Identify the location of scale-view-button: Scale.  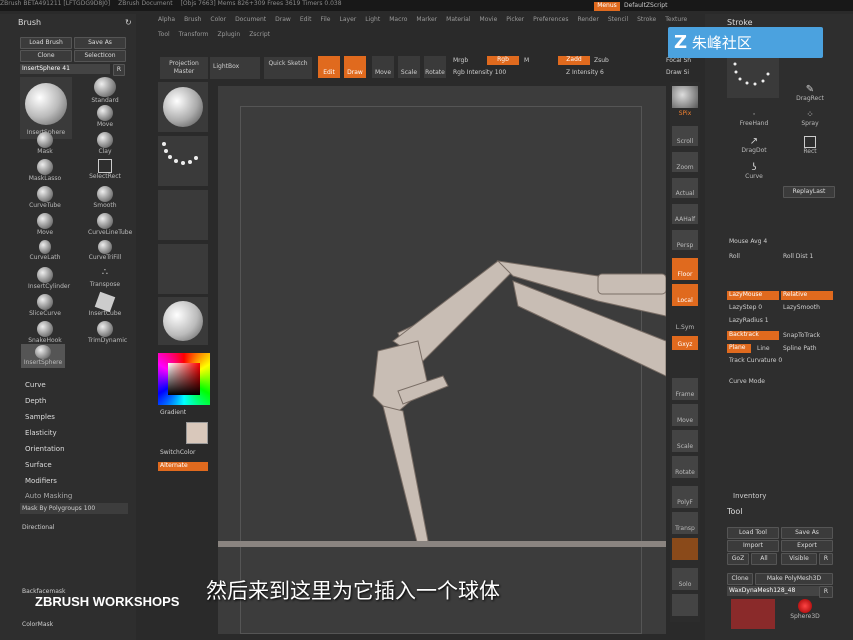
(685, 441).